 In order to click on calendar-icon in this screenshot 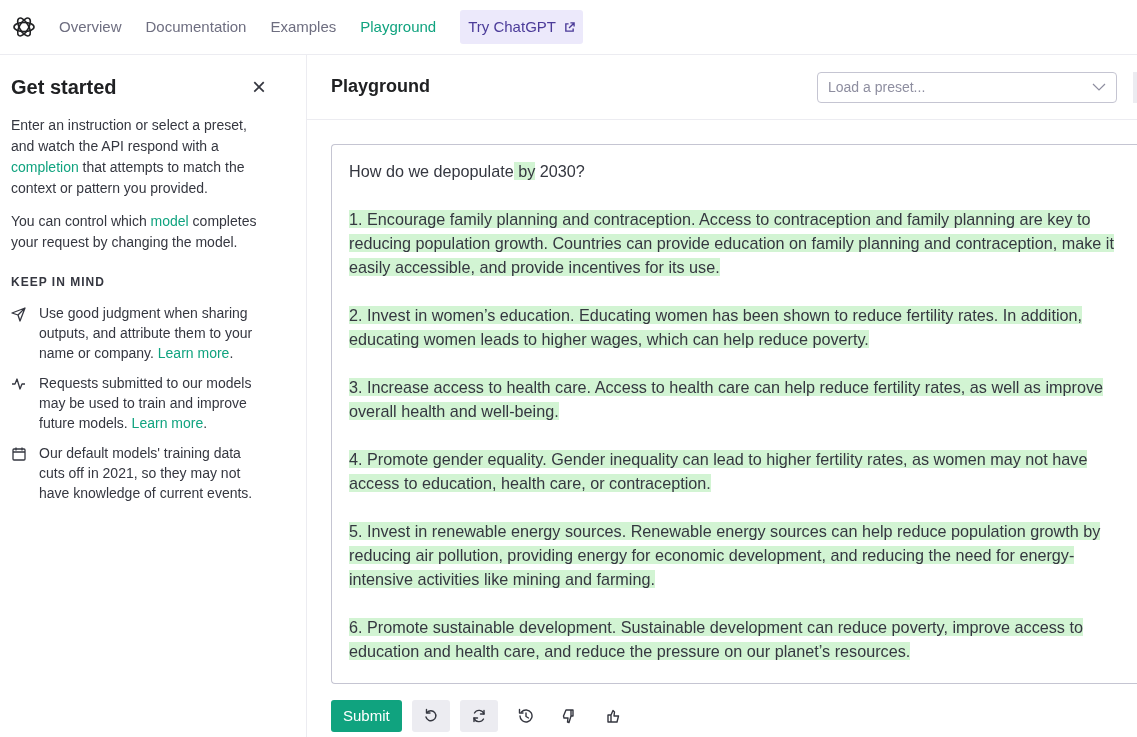, I will do `click(19, 454)`.